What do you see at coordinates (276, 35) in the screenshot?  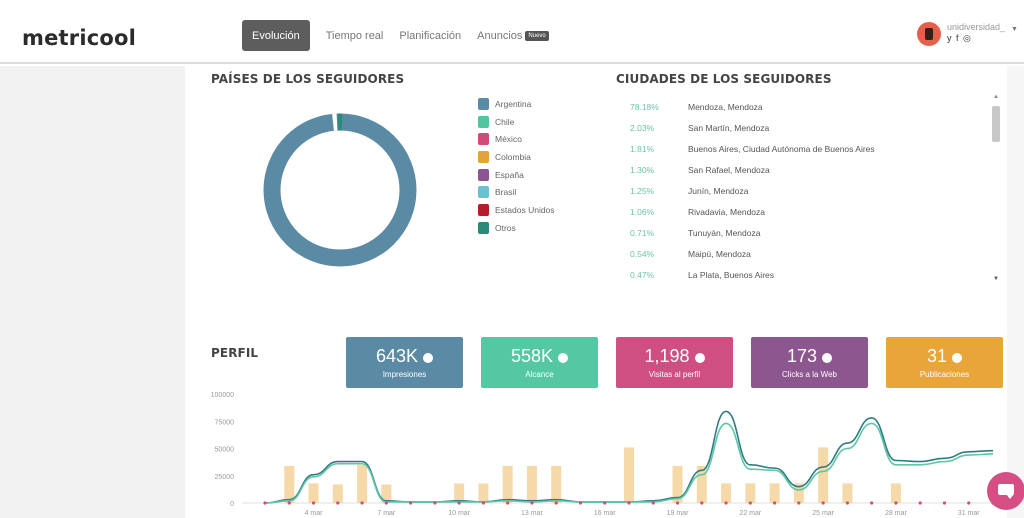 I see `tab-evolucion: Evolución` at bounding box center [276, 35].